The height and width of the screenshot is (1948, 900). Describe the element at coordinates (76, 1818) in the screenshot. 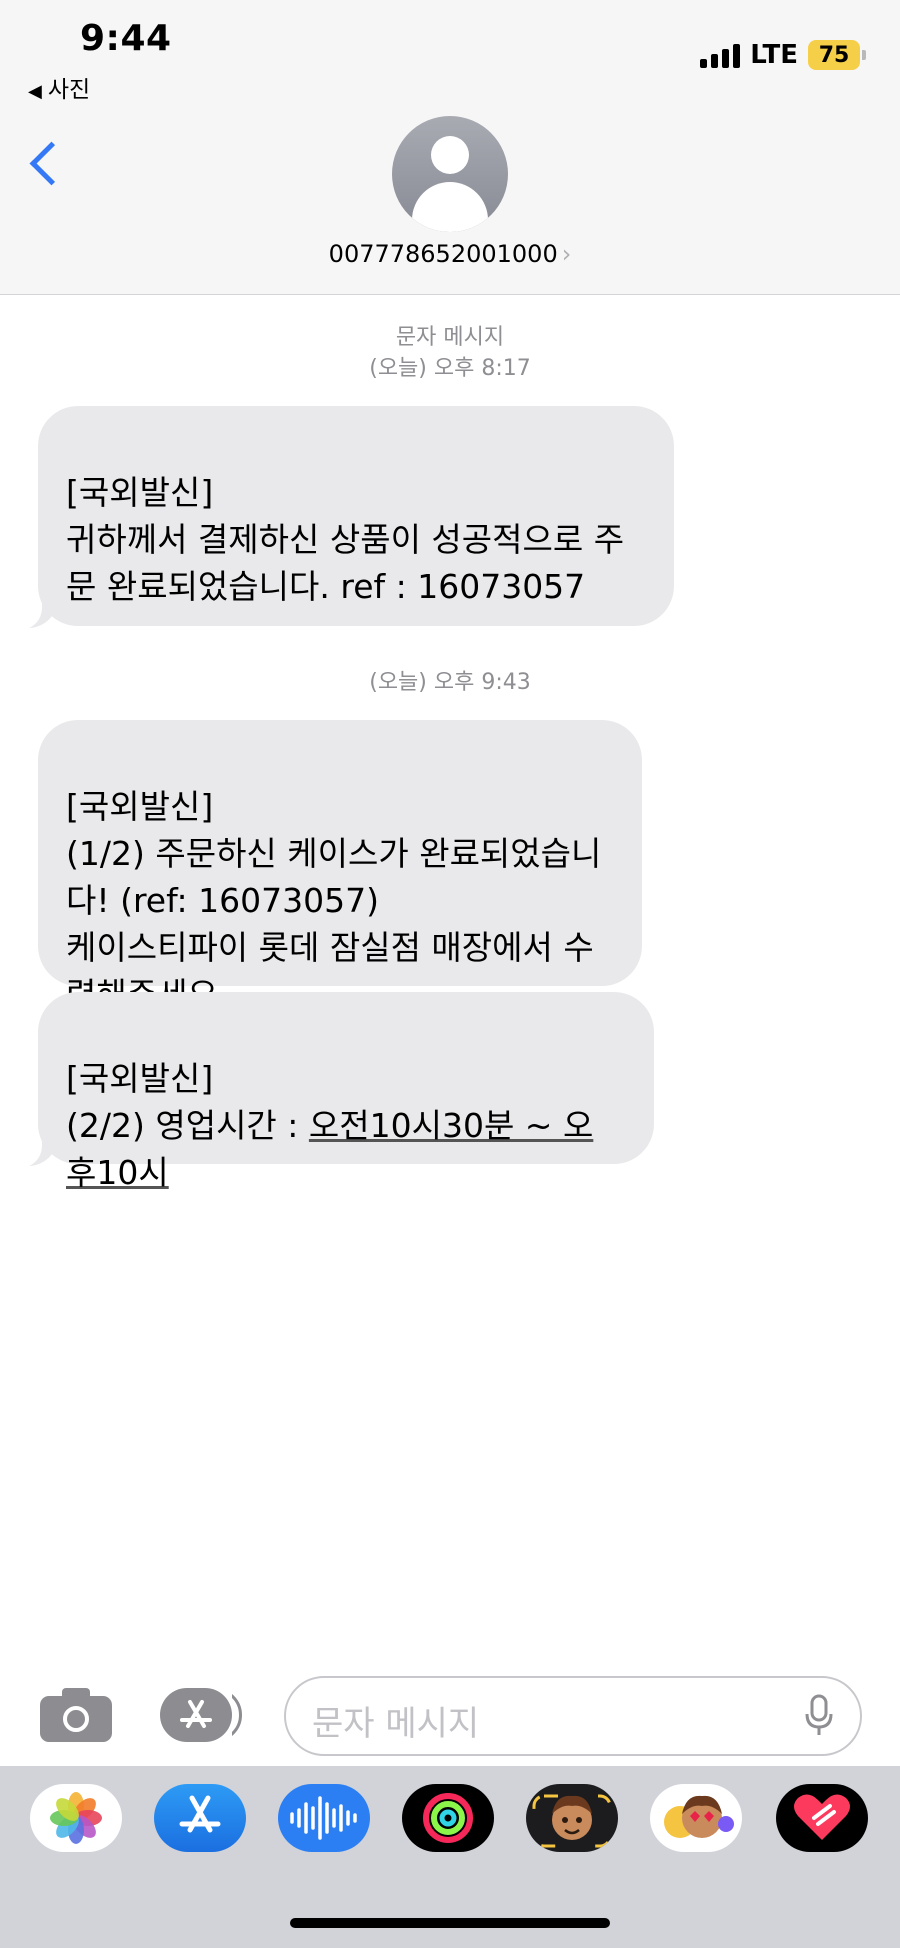

I see `photos-app-icon` at that location.